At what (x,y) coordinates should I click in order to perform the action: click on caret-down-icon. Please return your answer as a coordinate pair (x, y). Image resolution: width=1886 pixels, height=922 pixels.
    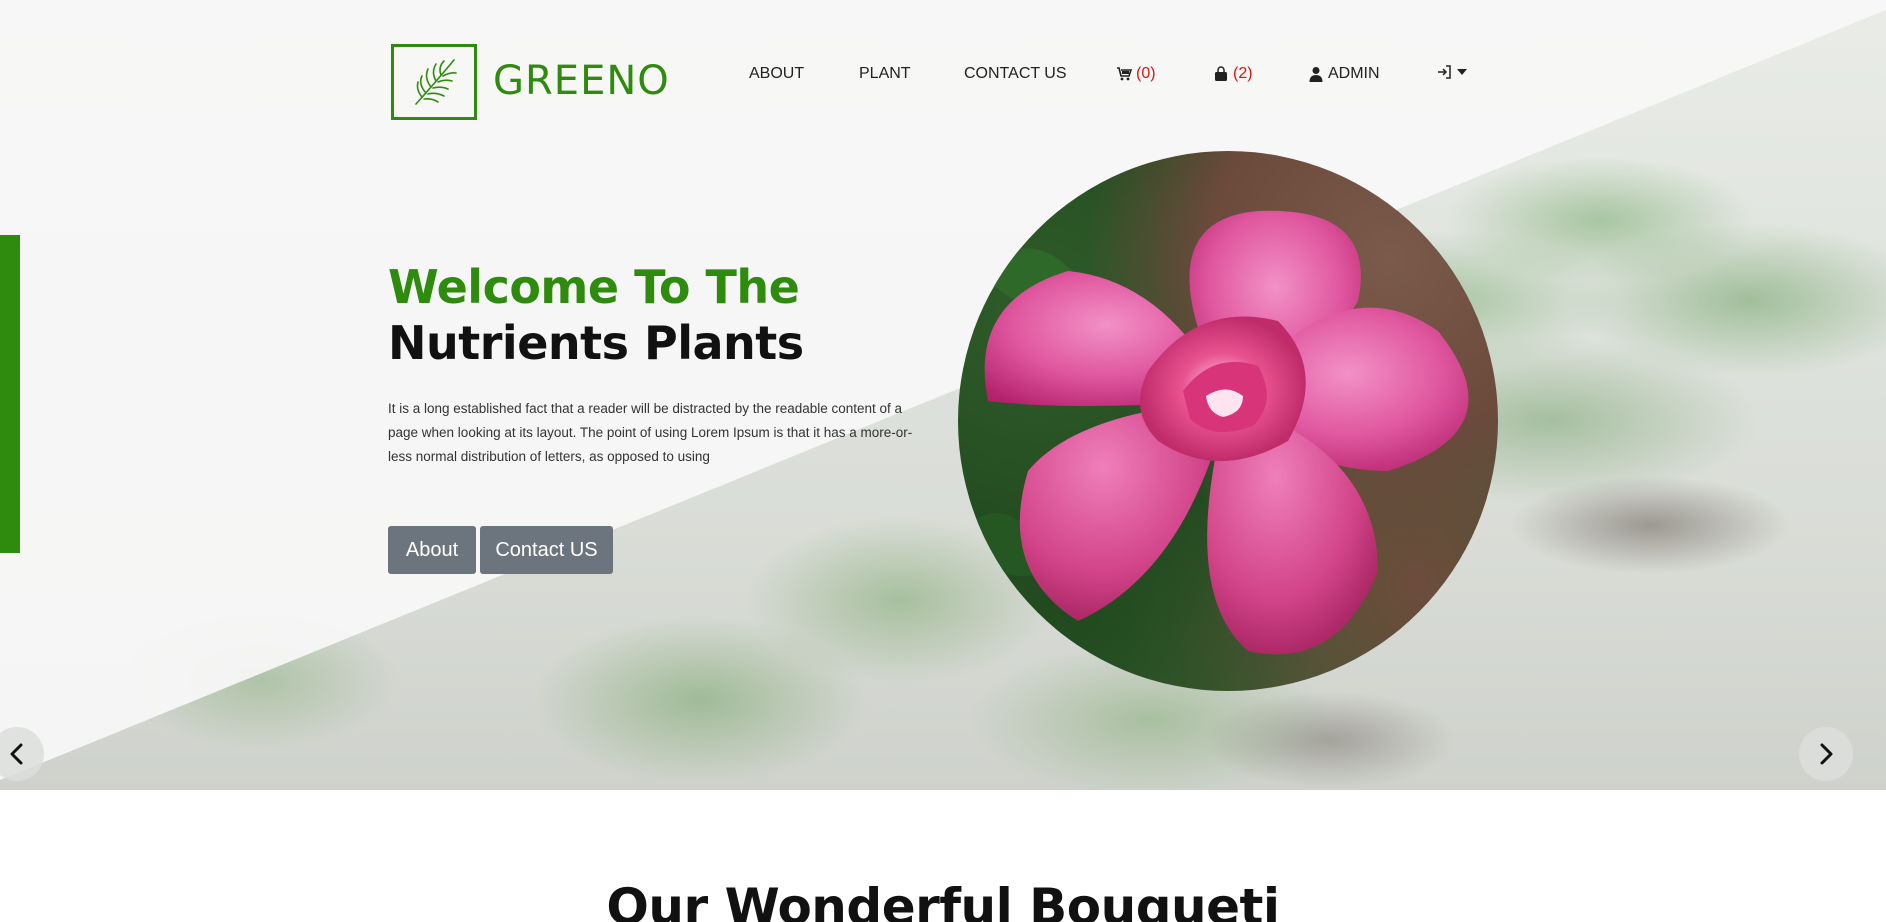
    Looking at the image, I should click on (1462, 72).